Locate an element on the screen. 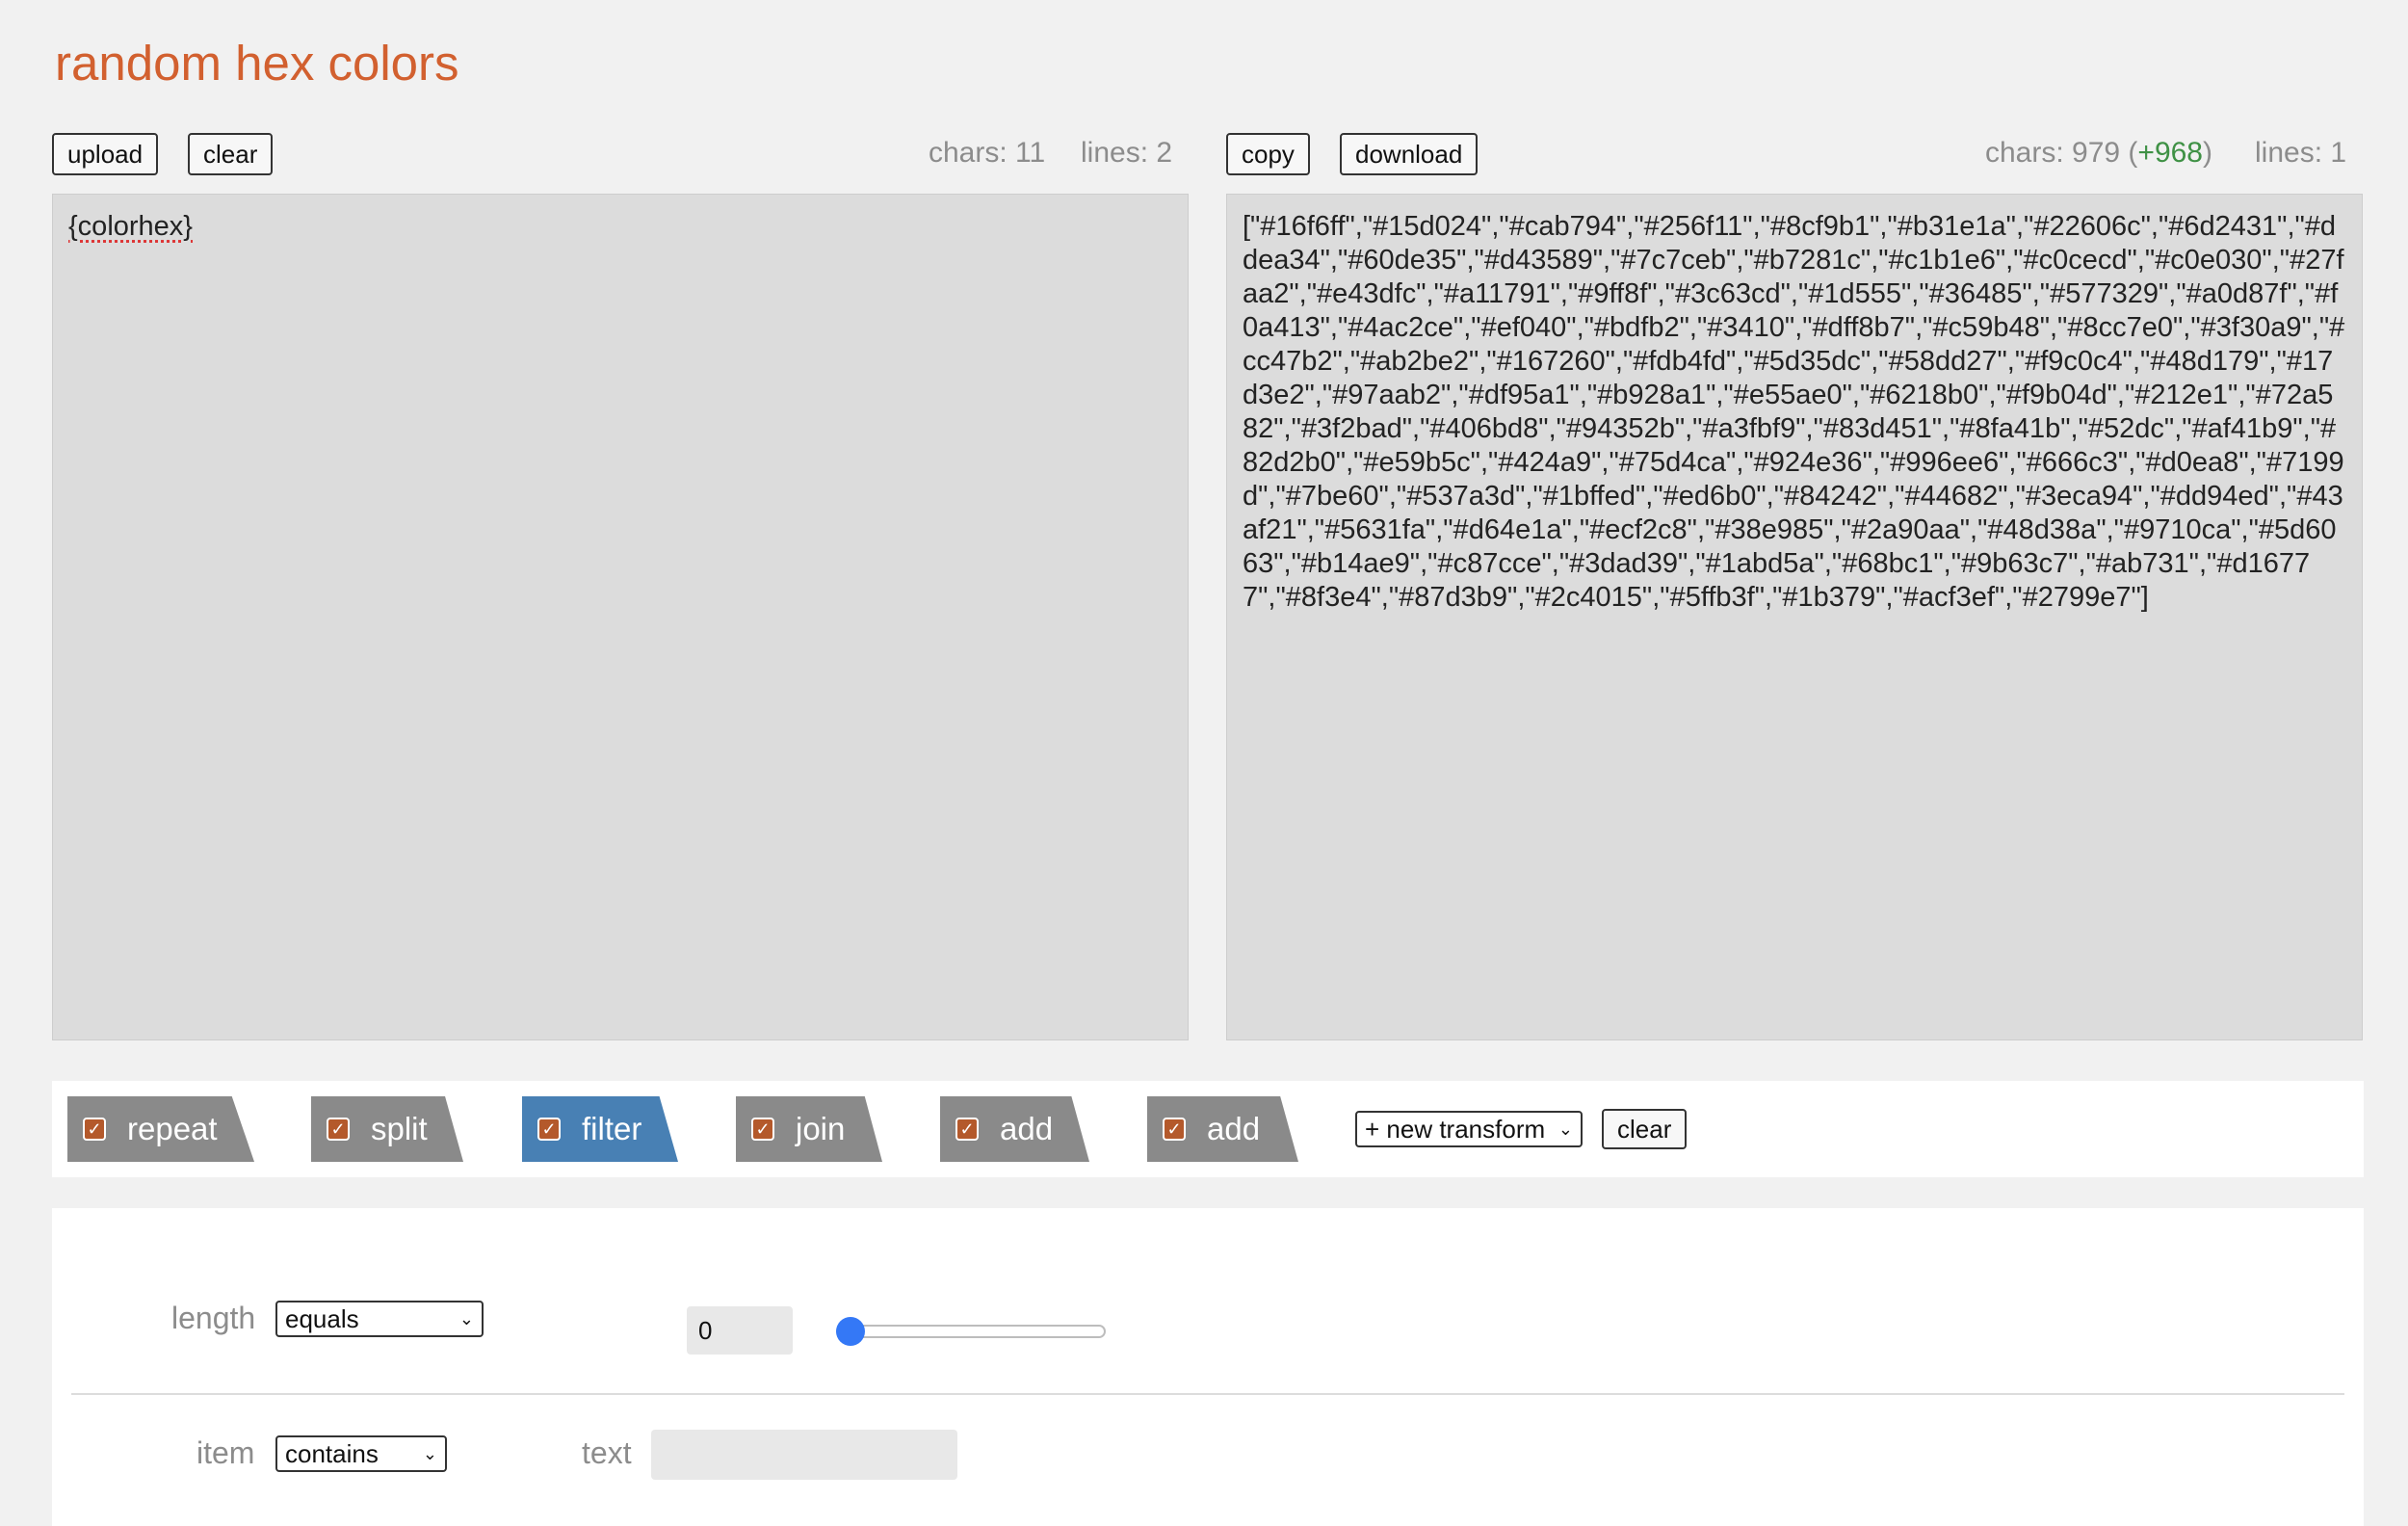  tab-add: ✓ add is located at coordinates (1014, 1129).